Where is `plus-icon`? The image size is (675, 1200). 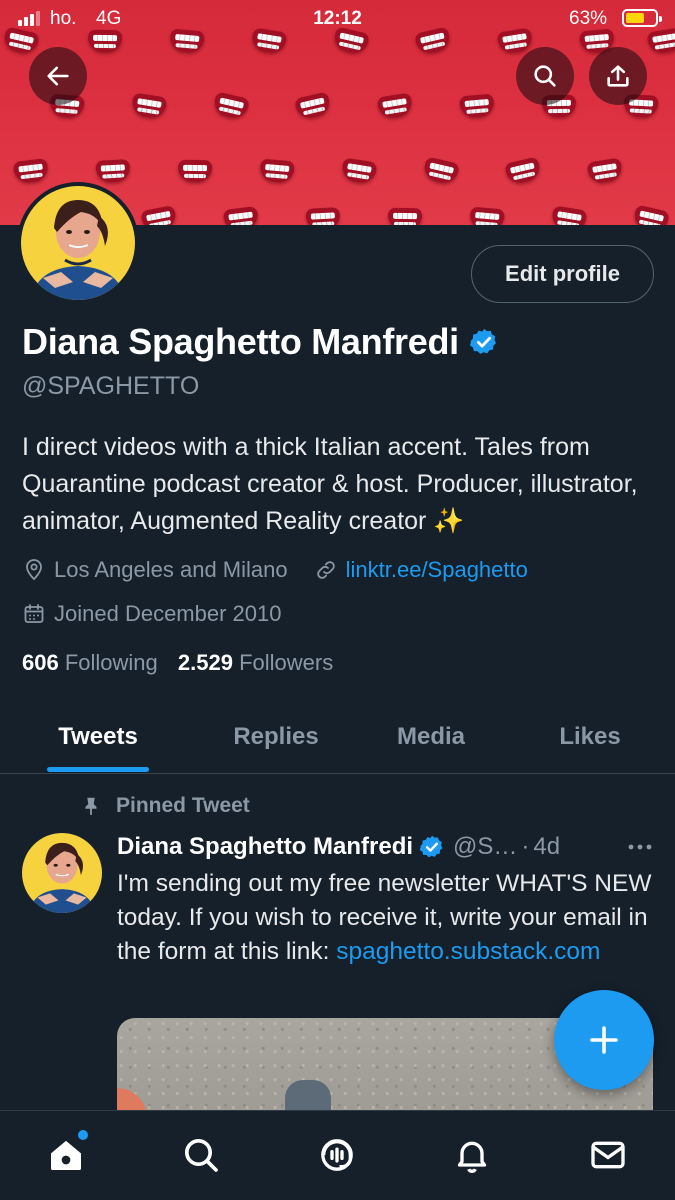 plus-icon is located at coordinates (604, 1040).